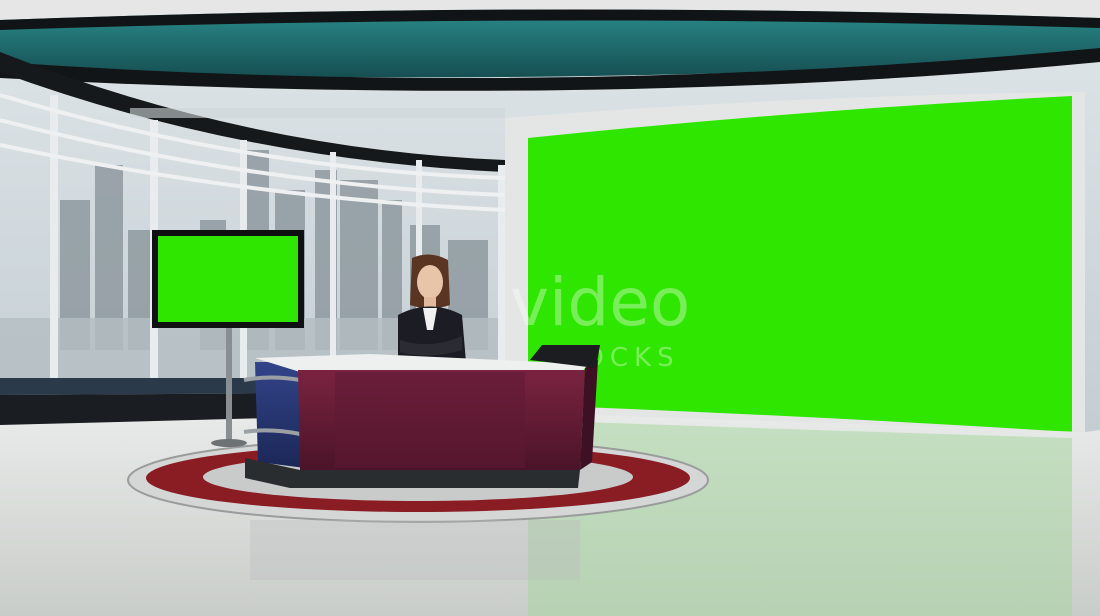  What do you see at coordinates (229, 443) in the screenshot?
I see `monitor-base` at bounding box center [229, 443].